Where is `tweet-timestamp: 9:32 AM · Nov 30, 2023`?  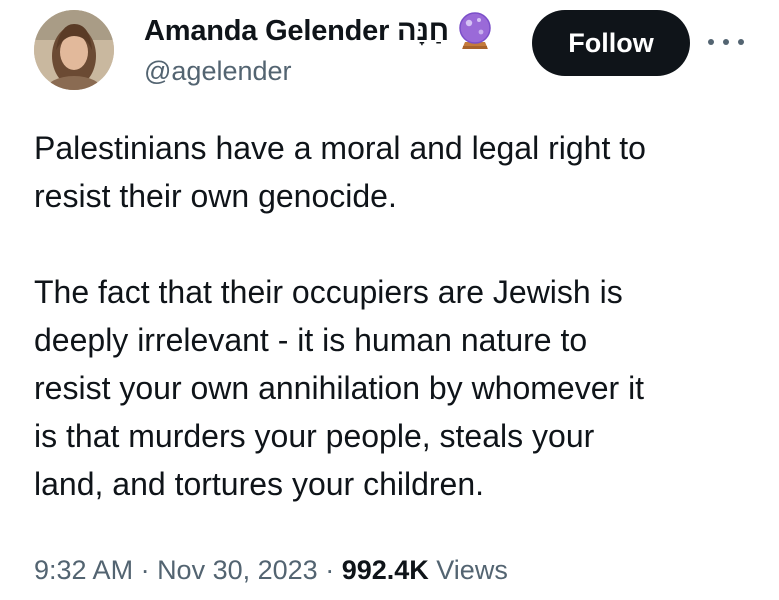 tweet-timestamp: 9:32 AM · Nov 30, 2023 is located at coordinates (176, 570).